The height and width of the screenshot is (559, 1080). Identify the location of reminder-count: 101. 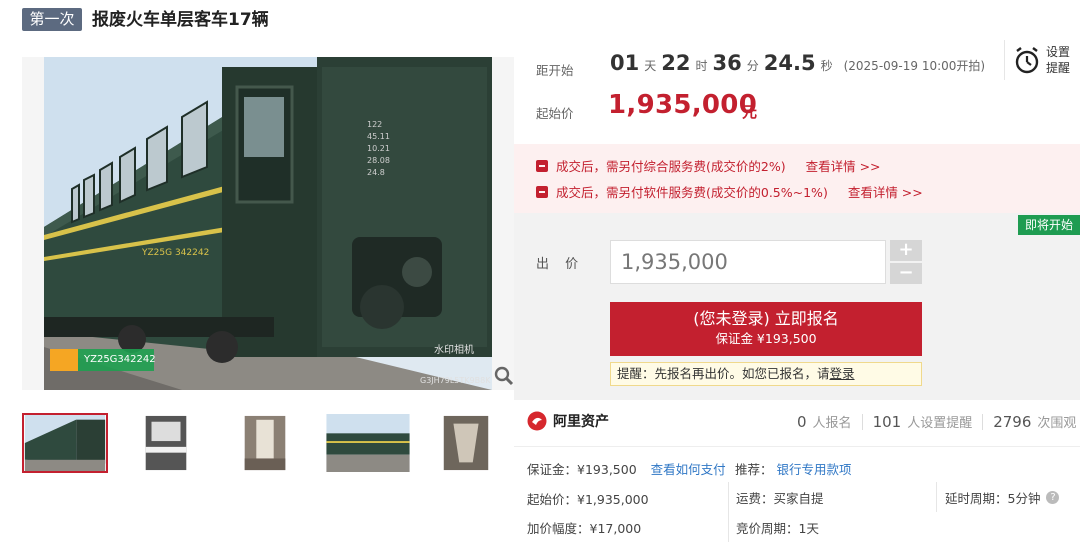
(887, 422).